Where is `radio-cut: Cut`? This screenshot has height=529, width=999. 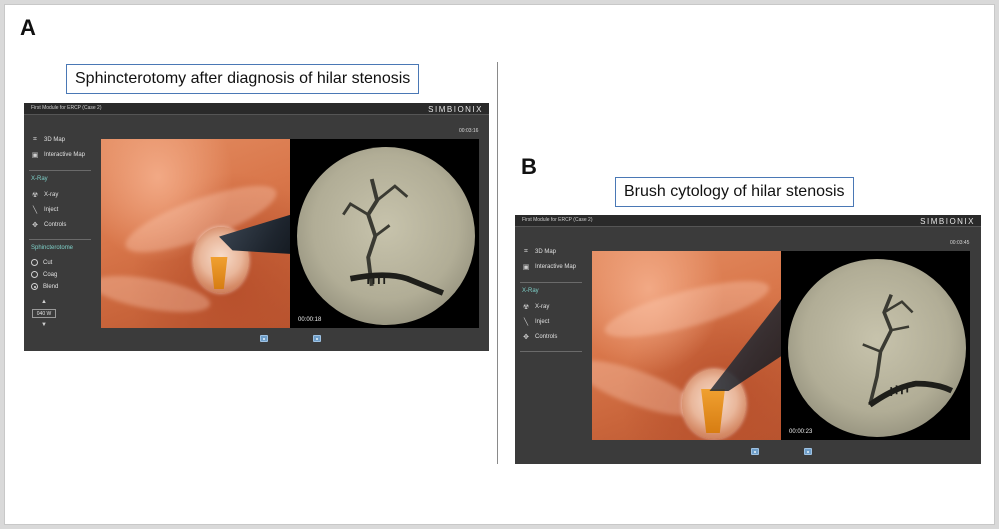
radio-cut: Cut is located at coordinates (41, 262).